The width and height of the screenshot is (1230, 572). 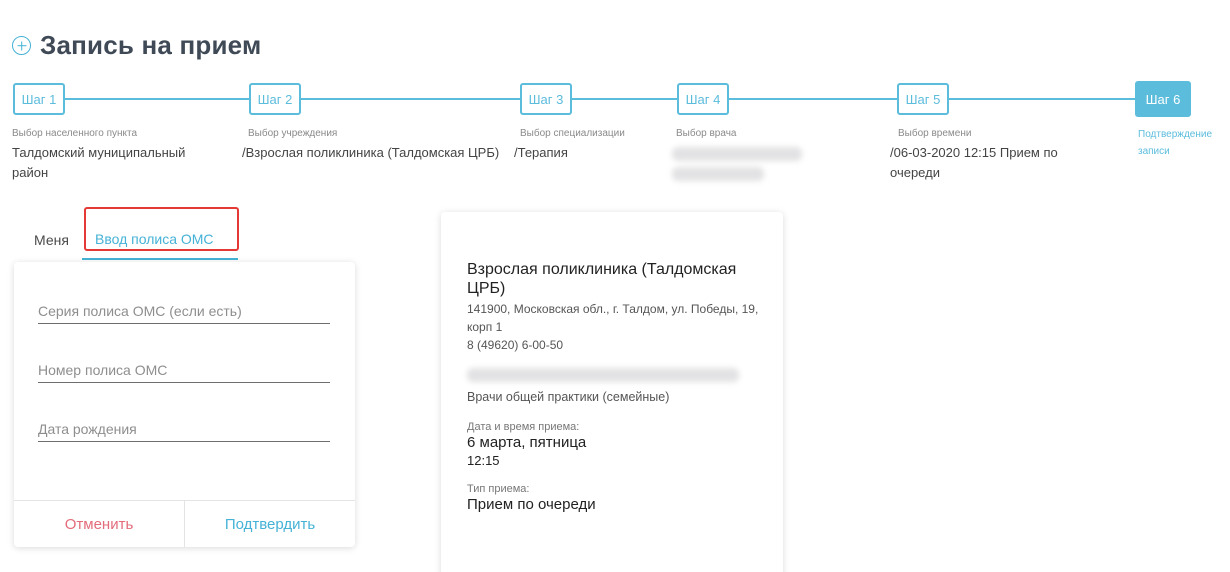 I want to click on active-tab-indicator, so click(x=160, y=259).